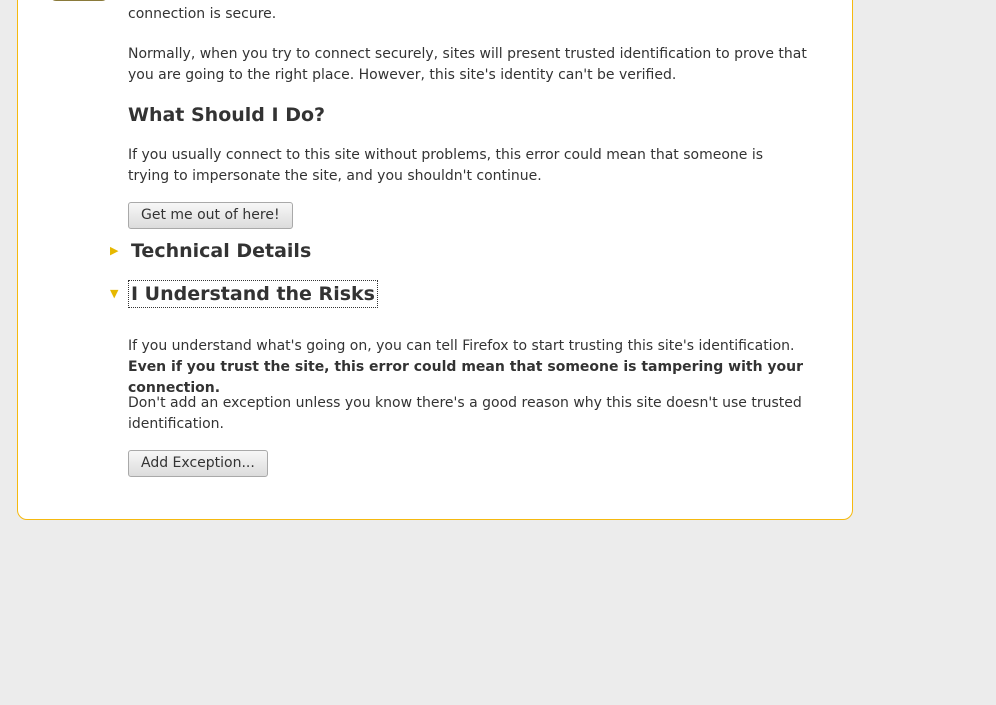  Describe the element at coordinates (227, 115) in the screenshot. I see `what-should-i-do-heading: What Should I Do?` at that location.